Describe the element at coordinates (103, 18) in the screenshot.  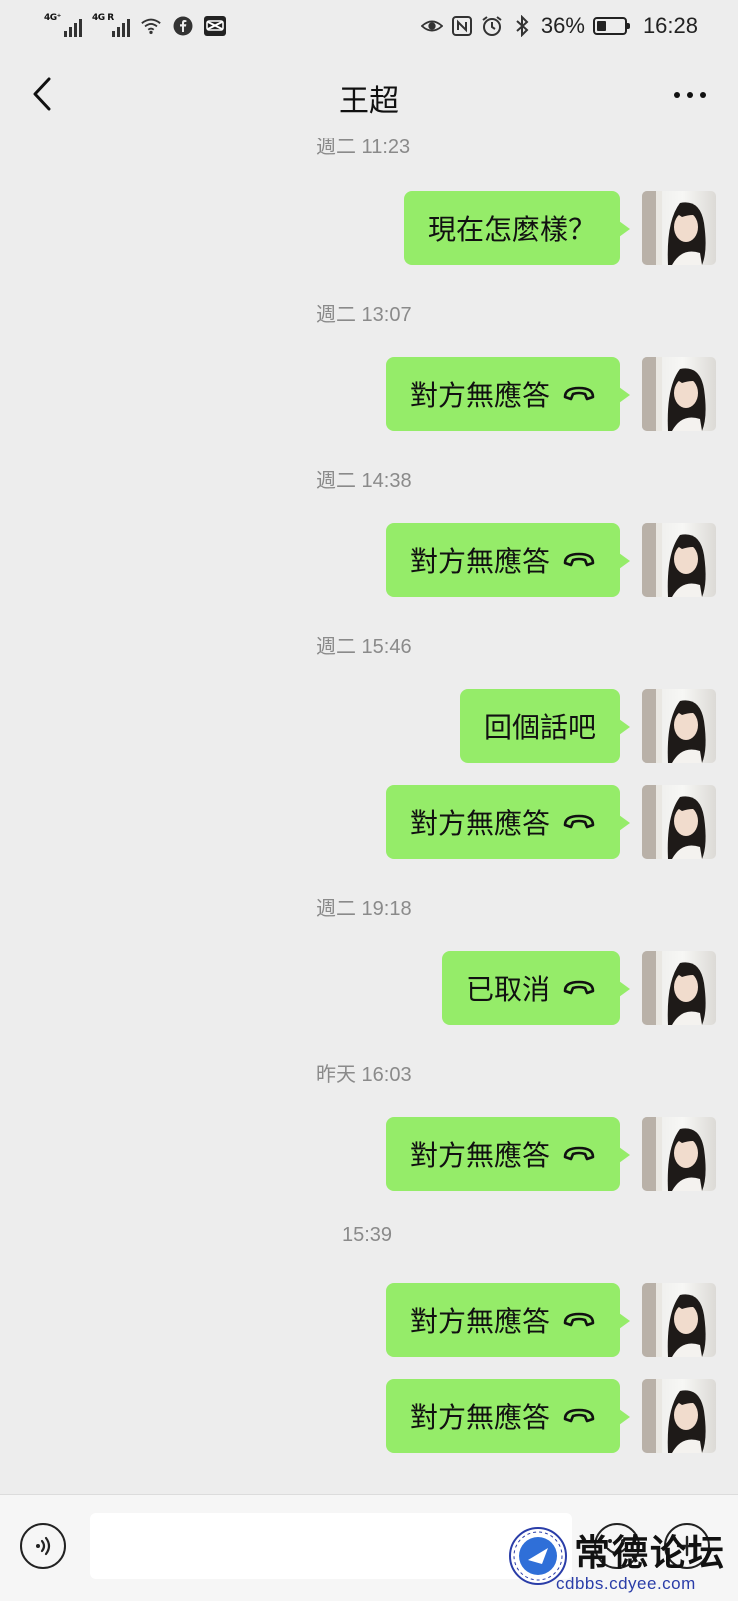
I see `signal-label: 4G R` at that location.